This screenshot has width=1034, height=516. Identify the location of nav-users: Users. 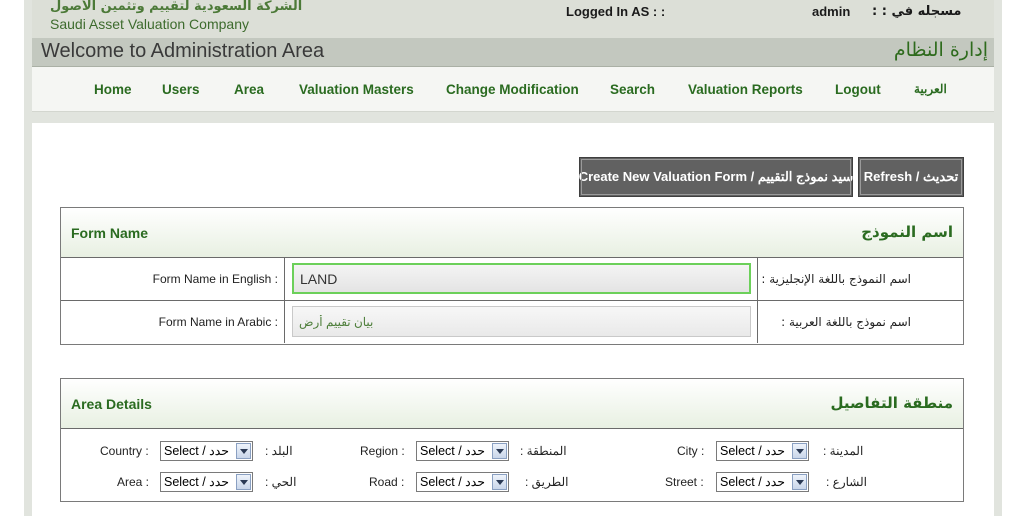
(181, 89).